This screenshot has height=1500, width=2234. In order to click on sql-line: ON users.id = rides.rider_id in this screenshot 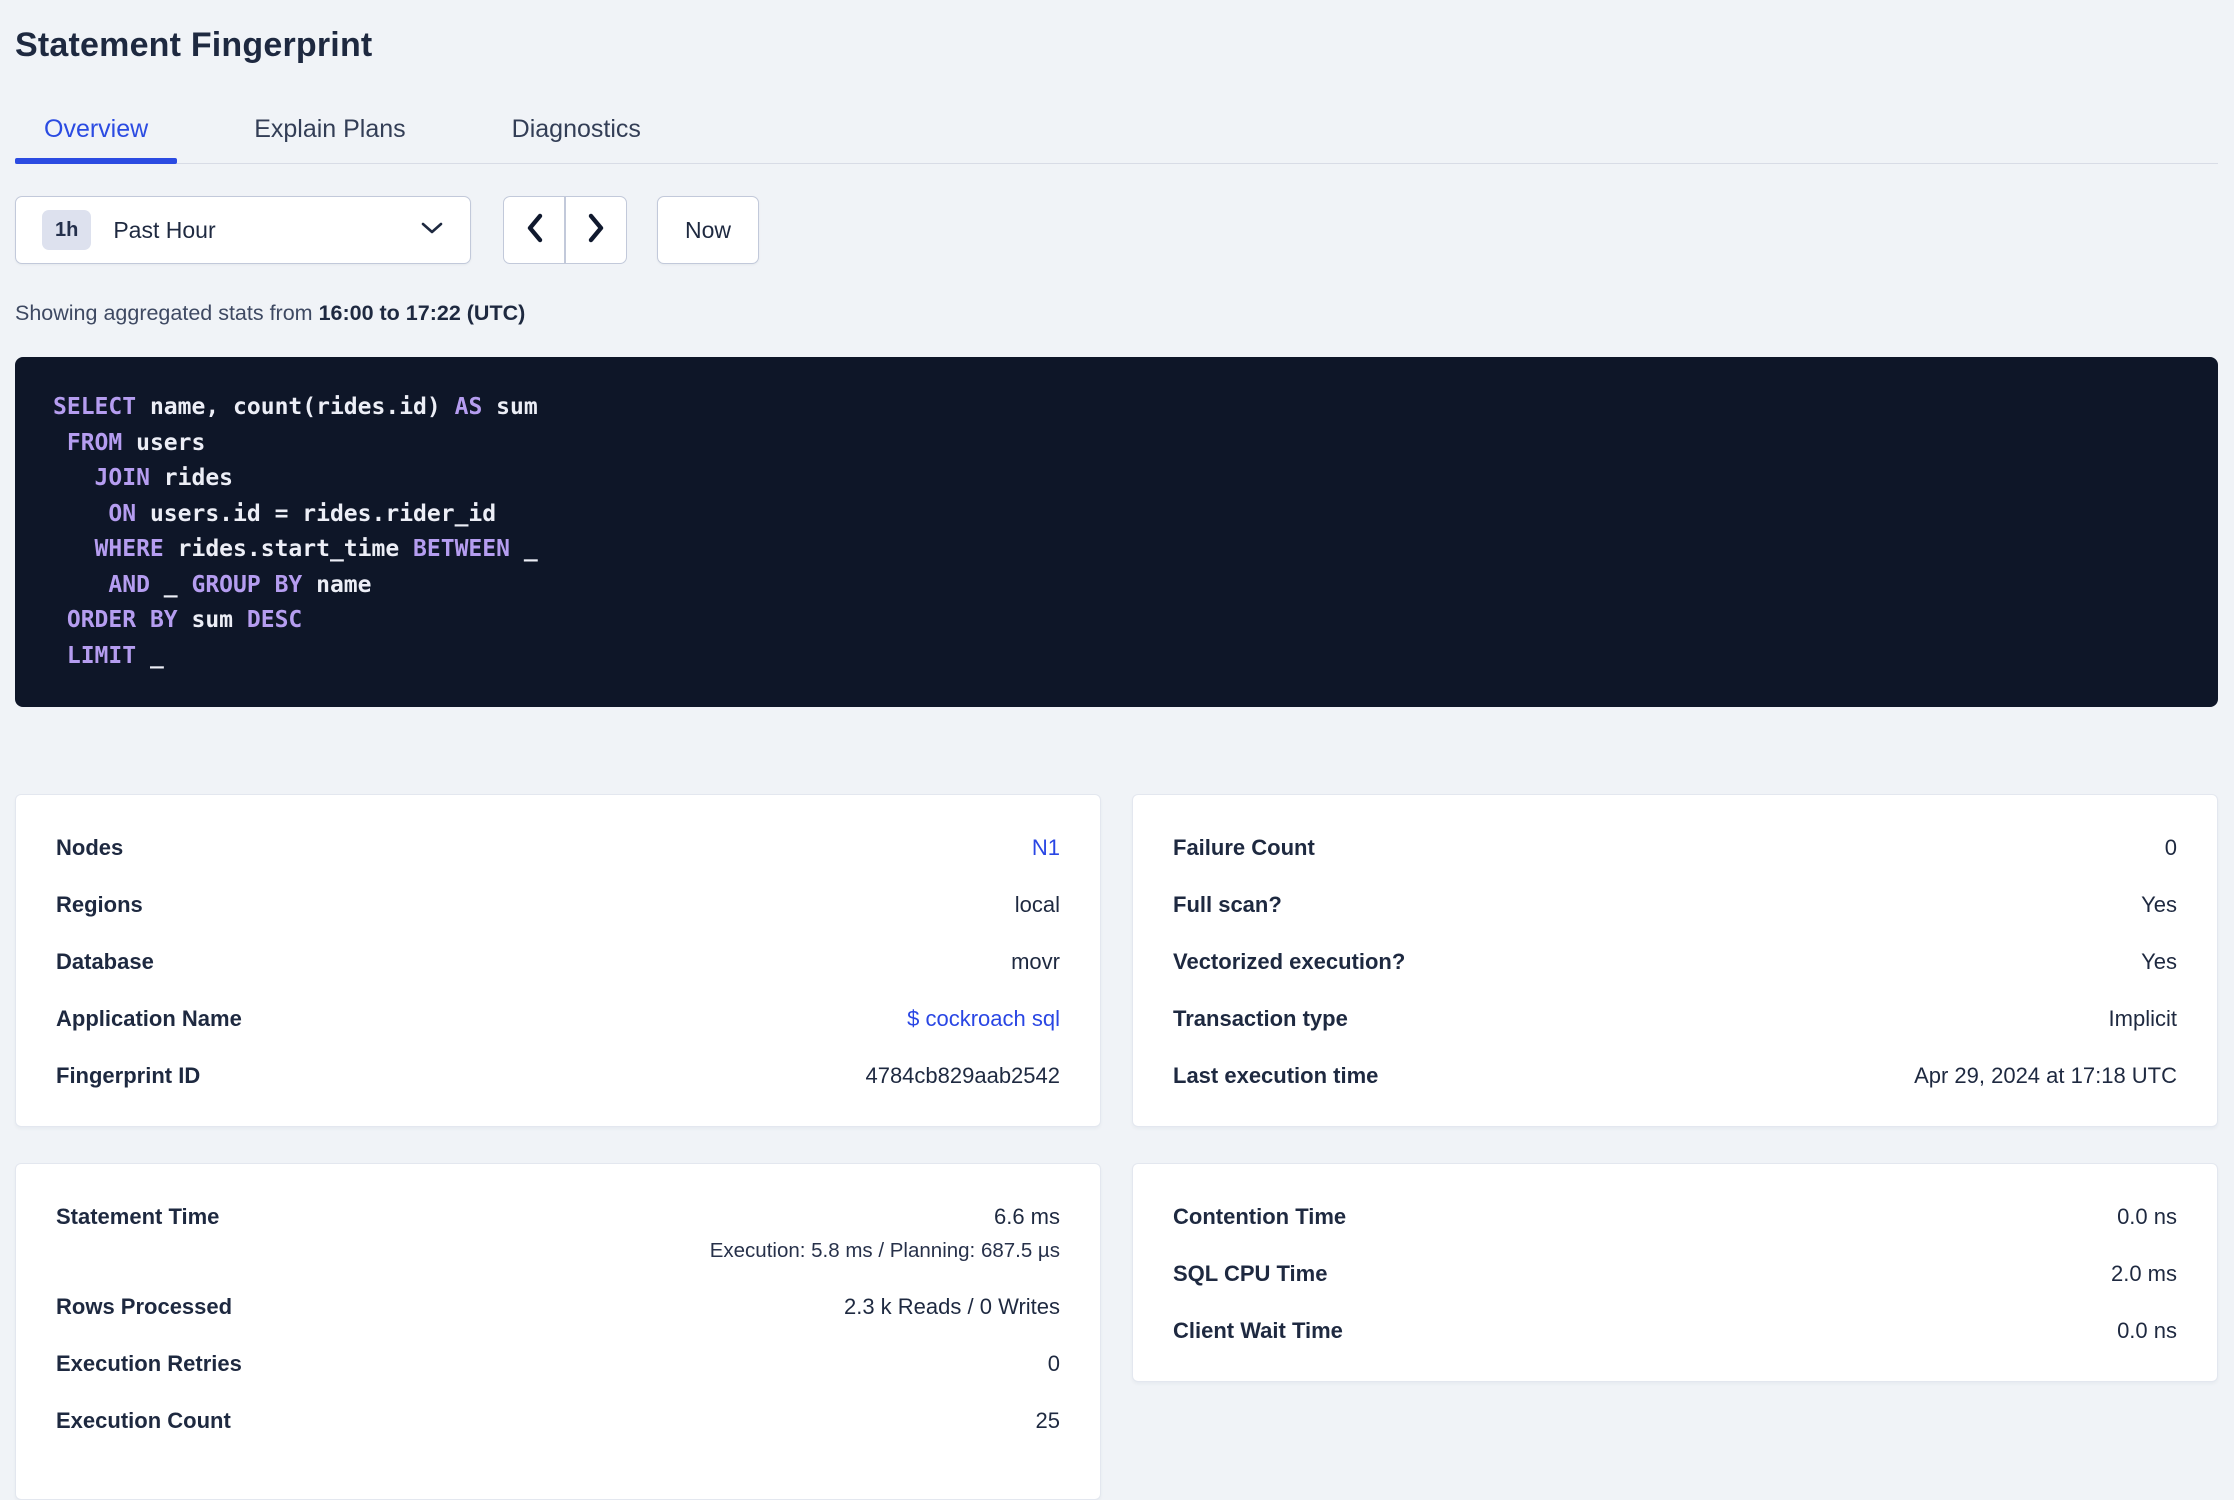, I will do `click(302, 513)`.